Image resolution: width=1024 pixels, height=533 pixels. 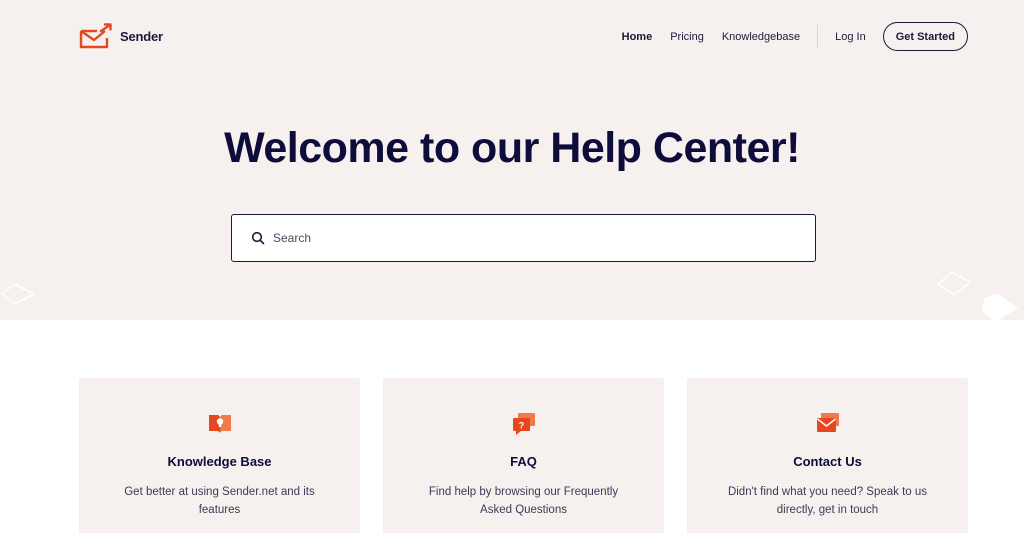 I want to click on logo: Sender, so click(x=121, y=36).